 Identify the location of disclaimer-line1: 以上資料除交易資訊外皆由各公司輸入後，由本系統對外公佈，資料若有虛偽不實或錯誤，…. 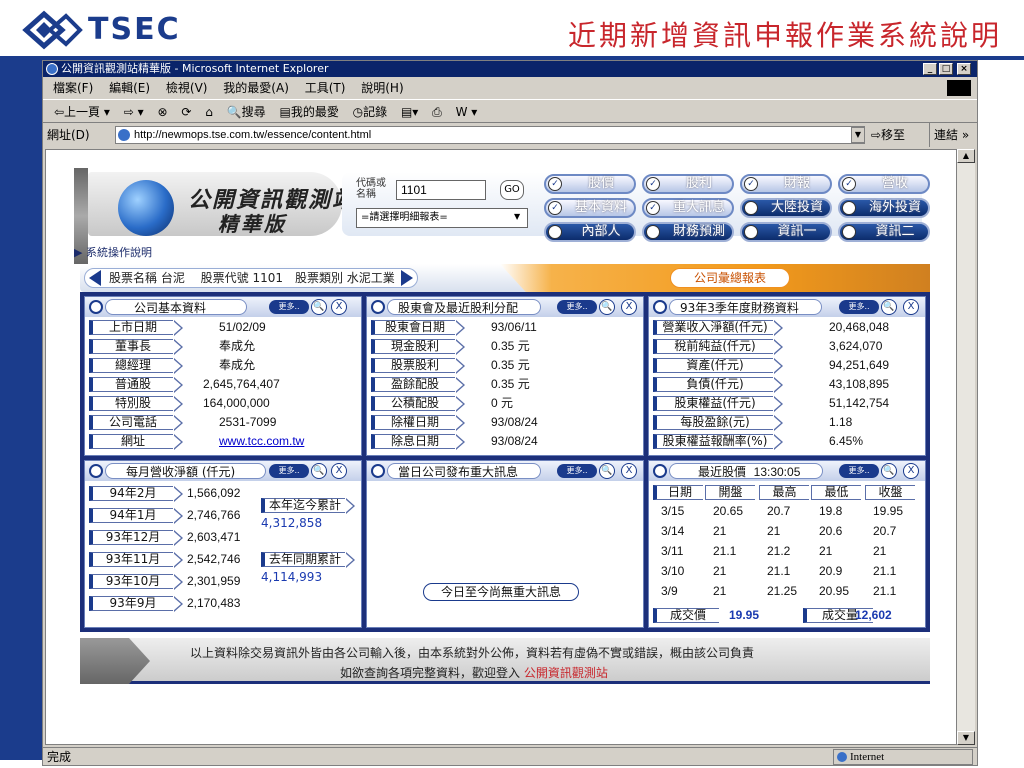
(472, 653).